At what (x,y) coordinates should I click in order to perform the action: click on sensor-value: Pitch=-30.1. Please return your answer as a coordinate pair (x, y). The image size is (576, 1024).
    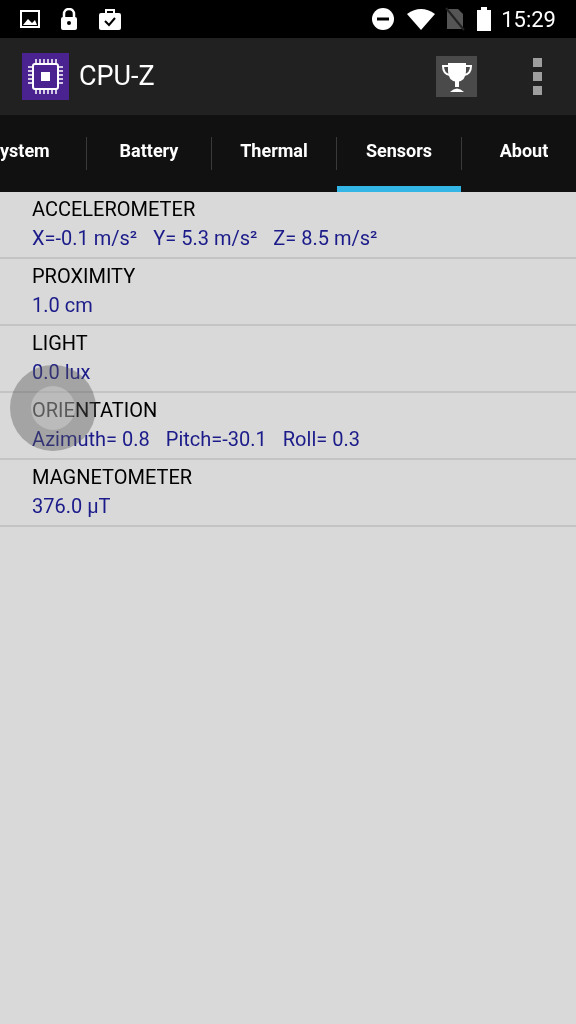
    Looking at the image, I should click on (216, 439).